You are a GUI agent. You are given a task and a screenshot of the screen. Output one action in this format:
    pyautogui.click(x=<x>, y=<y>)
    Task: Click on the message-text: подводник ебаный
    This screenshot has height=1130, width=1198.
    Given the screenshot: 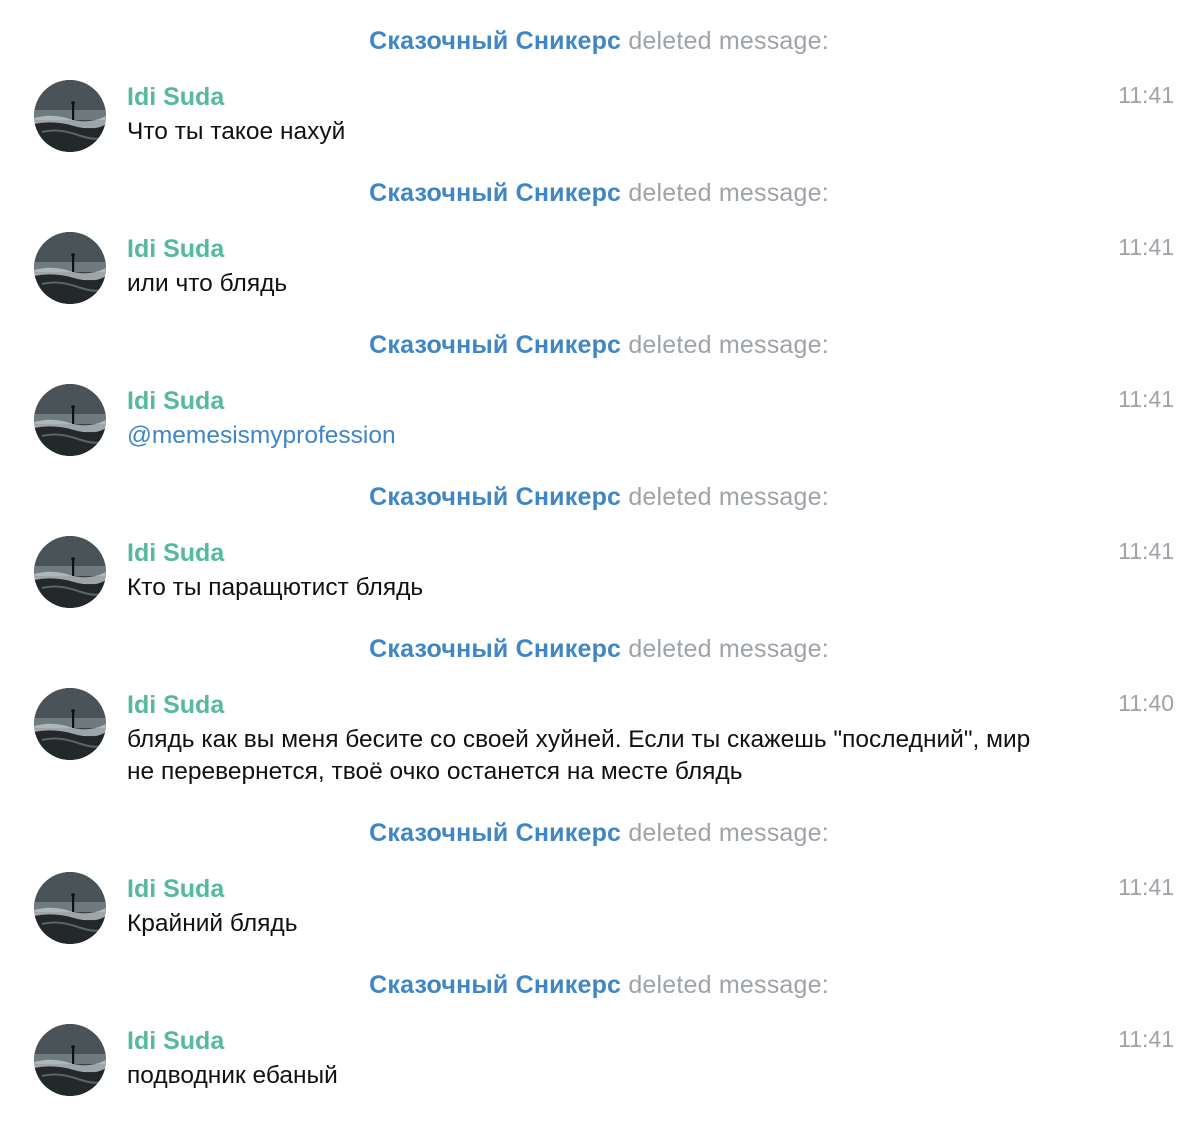 What is the action you would take?
    pyautogui.click(x=232, y=1075)
    